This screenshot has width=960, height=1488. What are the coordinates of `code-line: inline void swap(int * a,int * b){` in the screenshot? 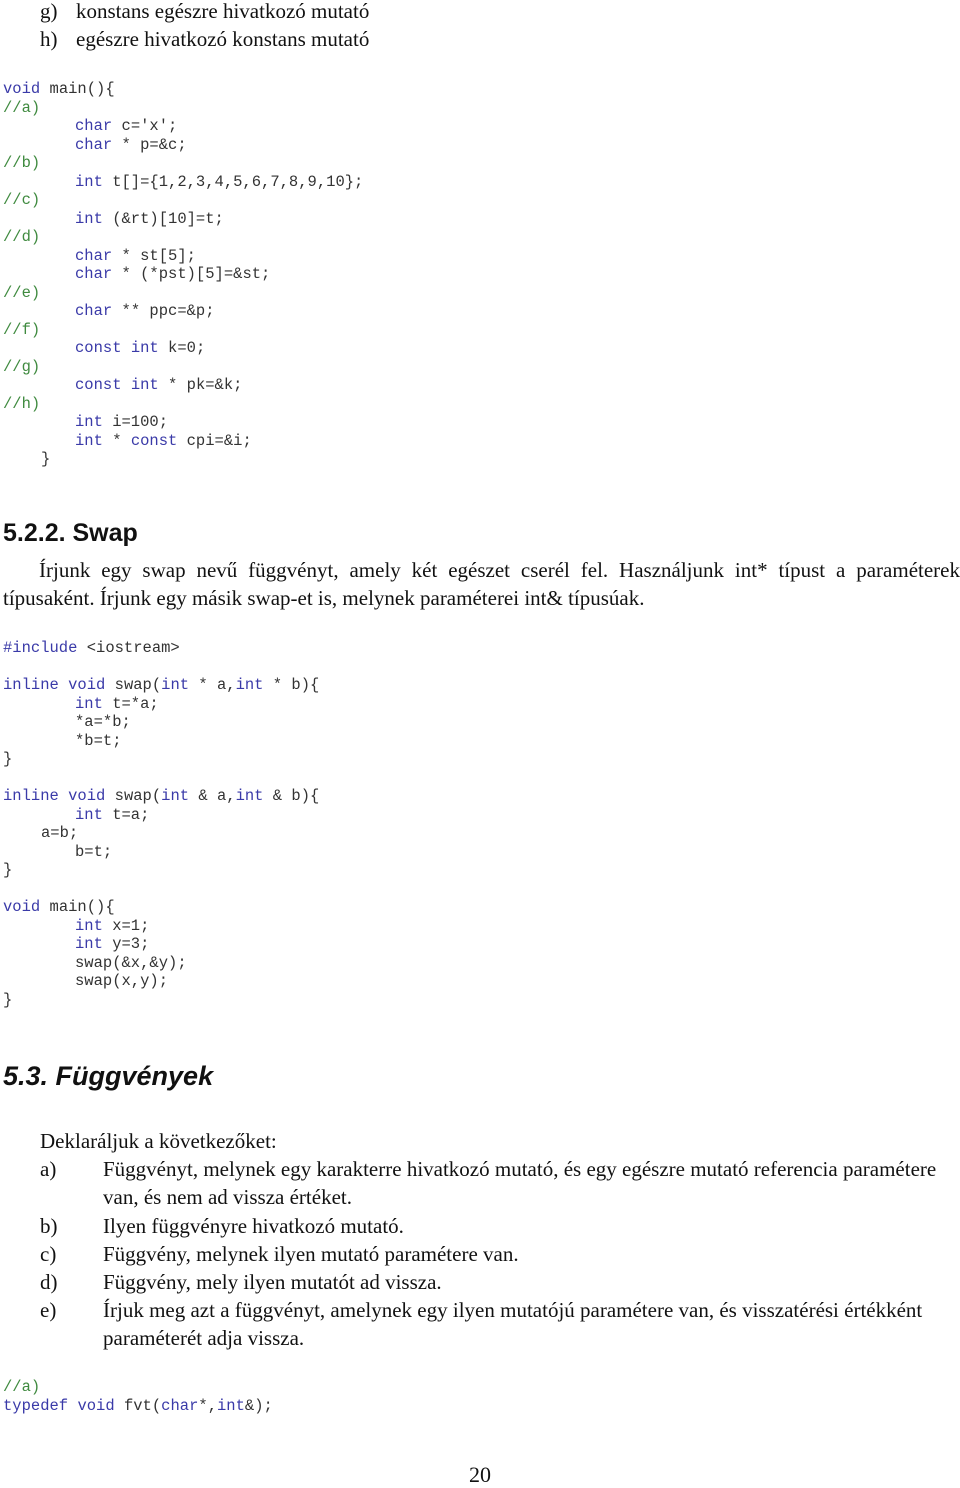 It's located at (161, 685).